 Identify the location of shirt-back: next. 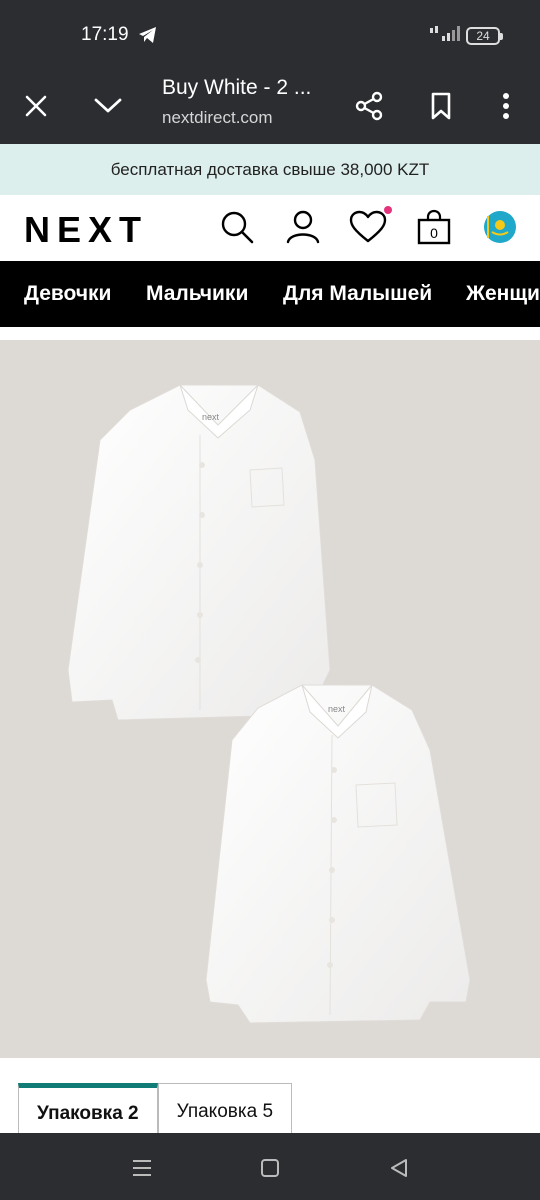
(199, 552).